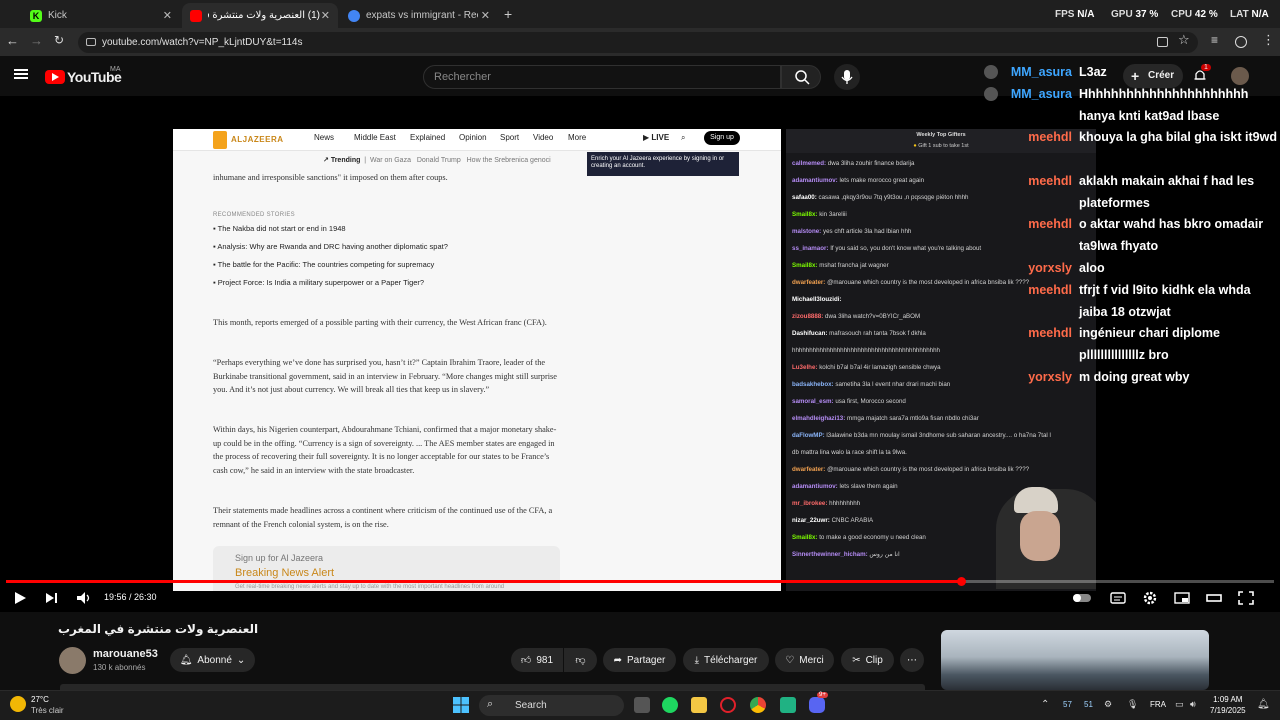  Describe the element at coordinates (21, 74) in the screenshot. I see `hamburger-menu-icon` at that location.